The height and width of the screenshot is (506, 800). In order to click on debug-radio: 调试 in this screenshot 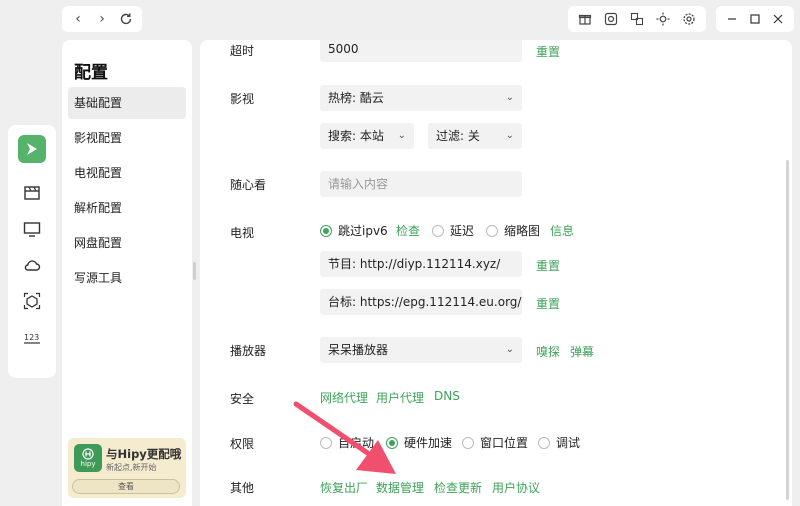, I will do `click(559, 442)`.